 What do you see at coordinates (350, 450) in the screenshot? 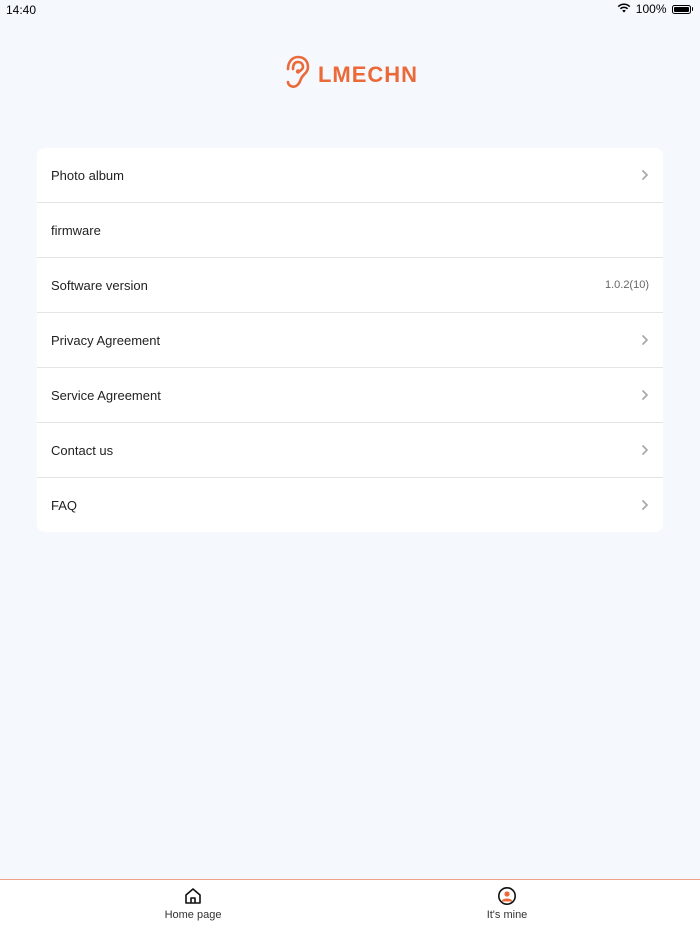
I see `menu-item-contact-us: Contact us` at bounding box center [350, 450].